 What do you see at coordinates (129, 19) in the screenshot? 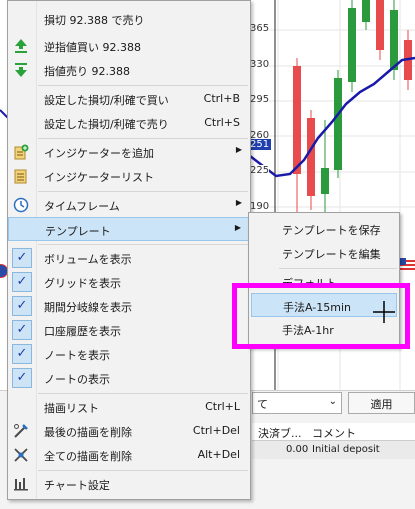
I see `menu-item-stop-sell: 損切 92.388 で売り` at bounding box center [129, 19].